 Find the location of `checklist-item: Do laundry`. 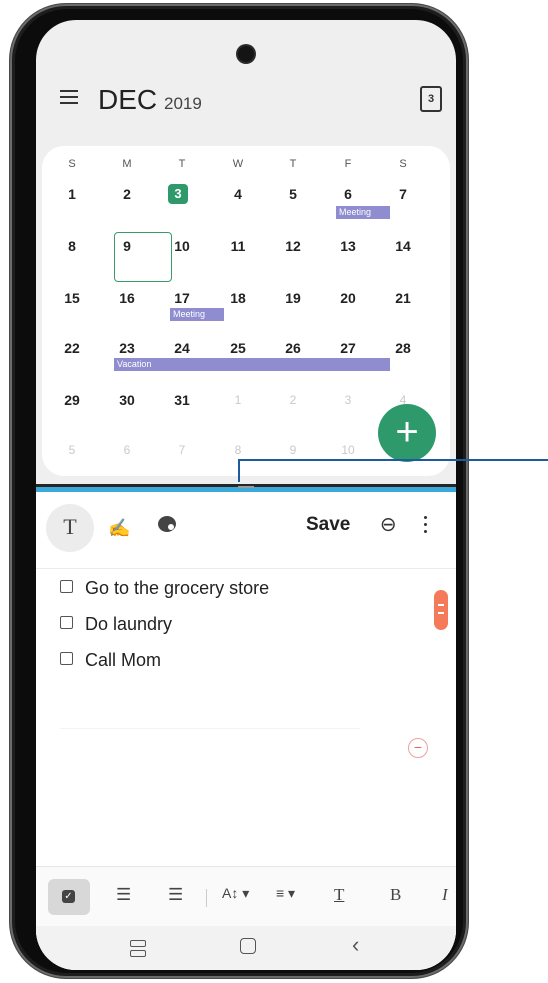

checklist-item: Do laundry is located at coordinates (116, 624).